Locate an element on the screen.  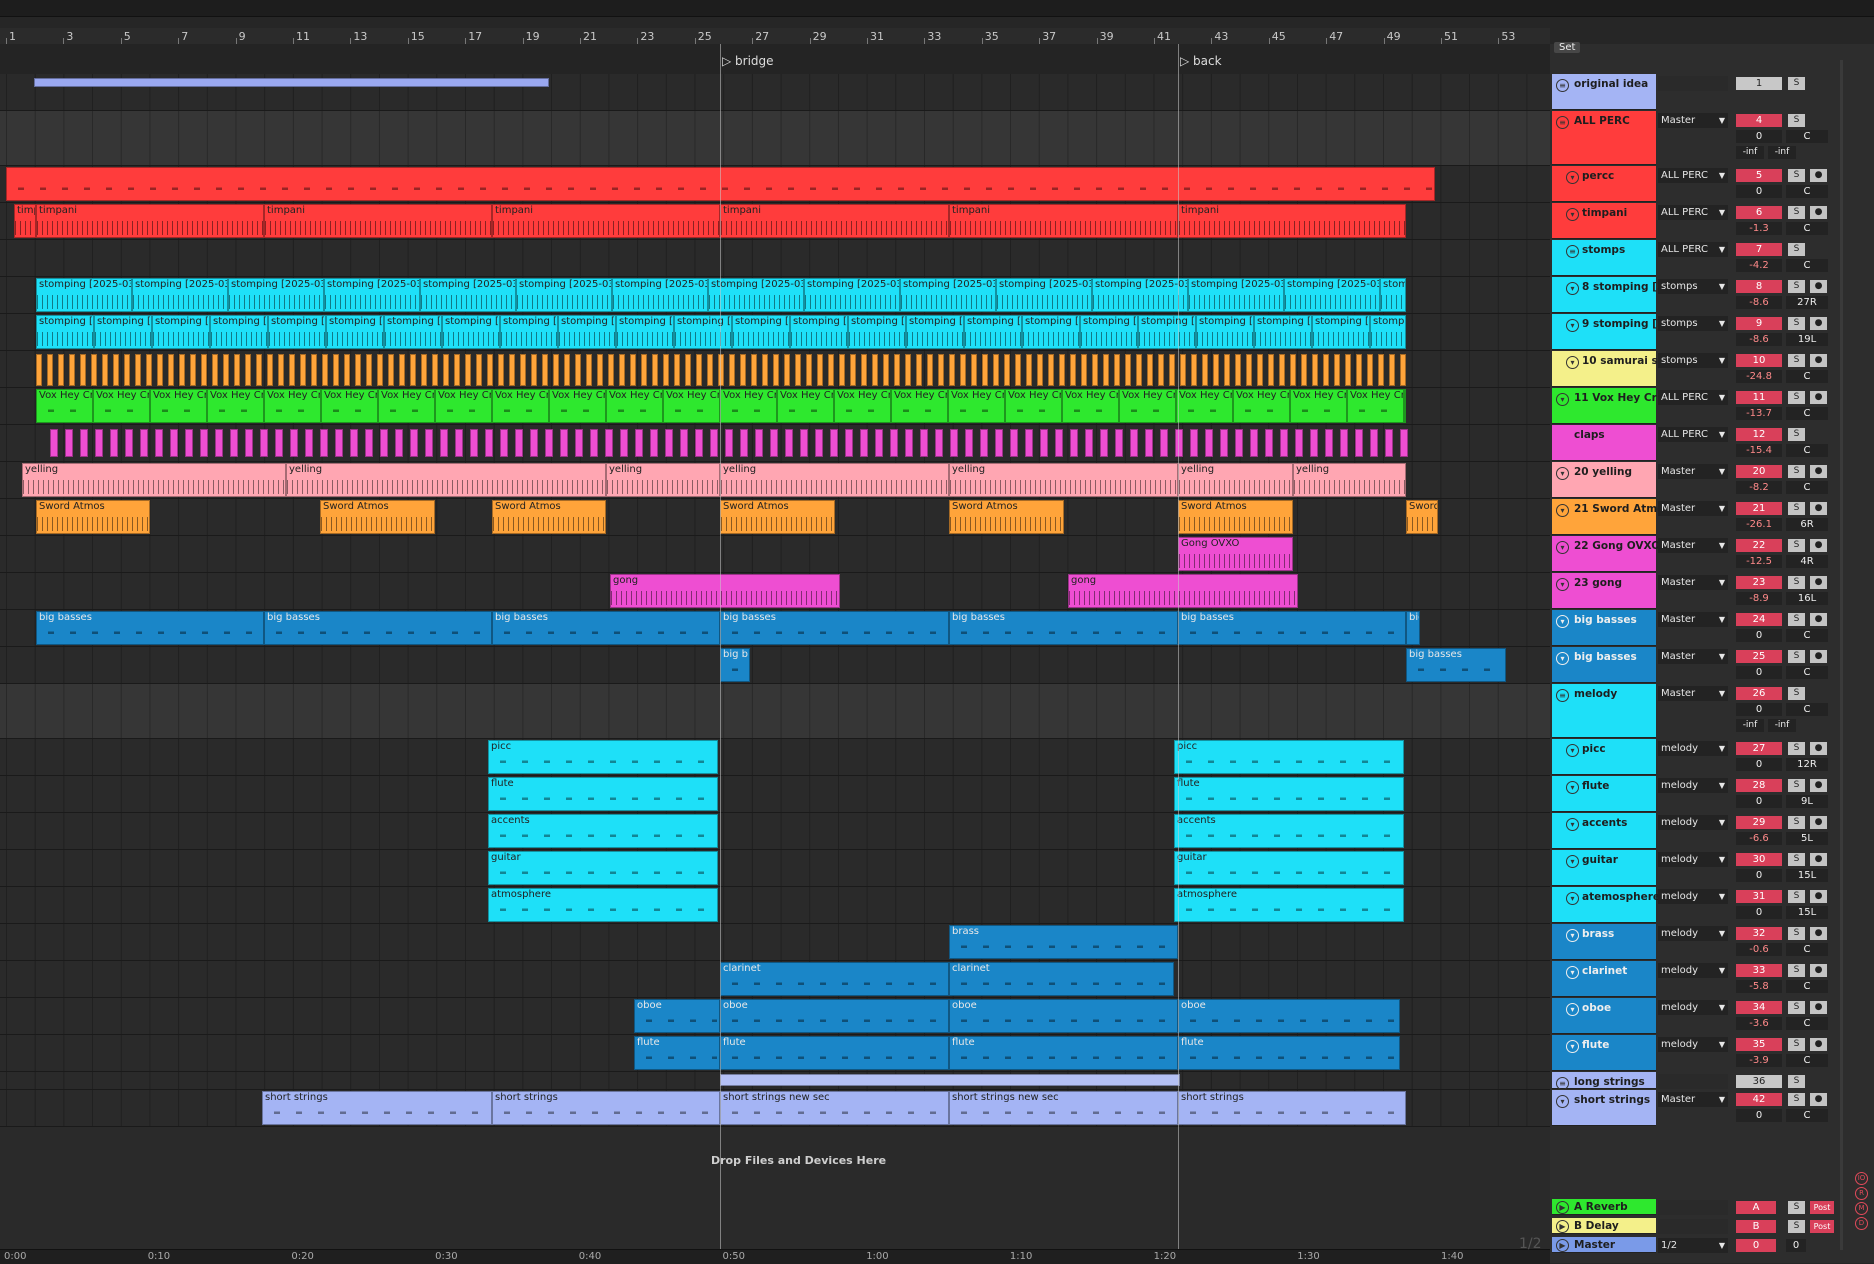
pan-field: C is located at coordinates (1807, 949).